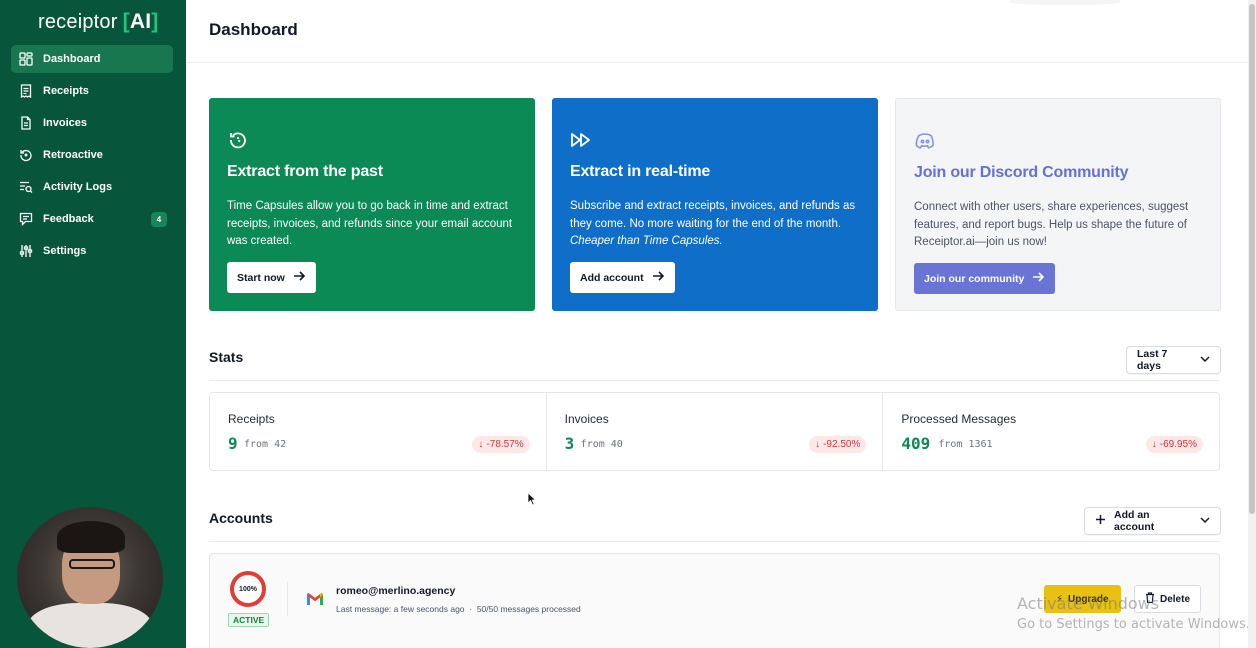 The width and height of the screenshot is (1256, 648). I want to click on sidebar-item-activity-logs: Activity Logs, so click(92, 187).